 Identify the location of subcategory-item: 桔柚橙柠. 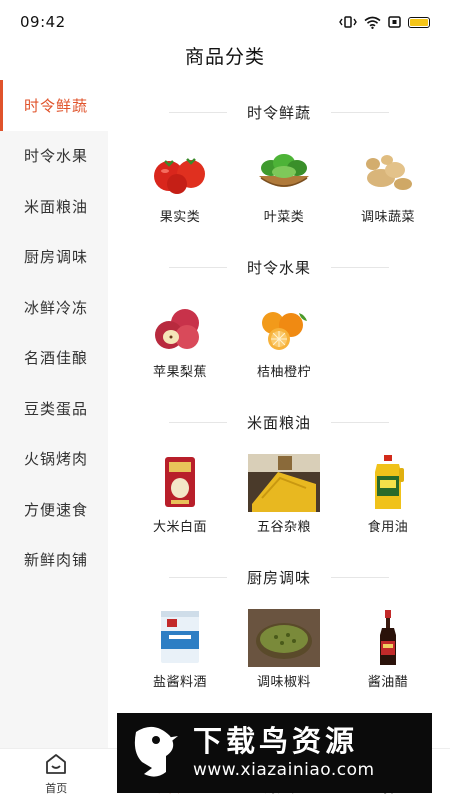
(284, 339).